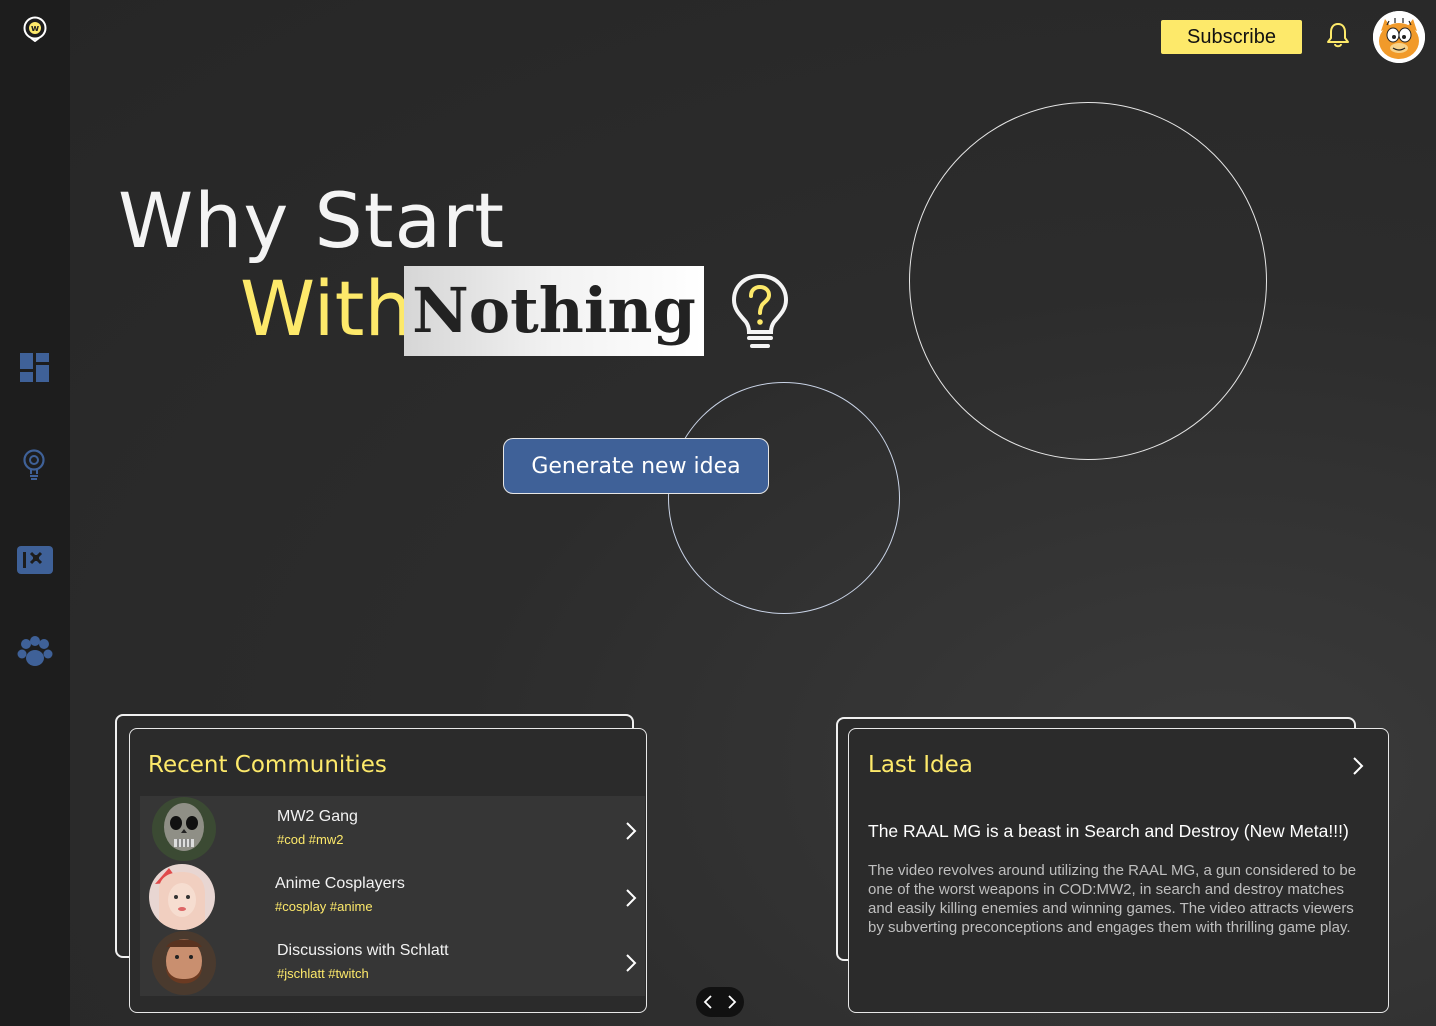  I want to click on community-name: Discussions with Schlatt, so click(363, 950).